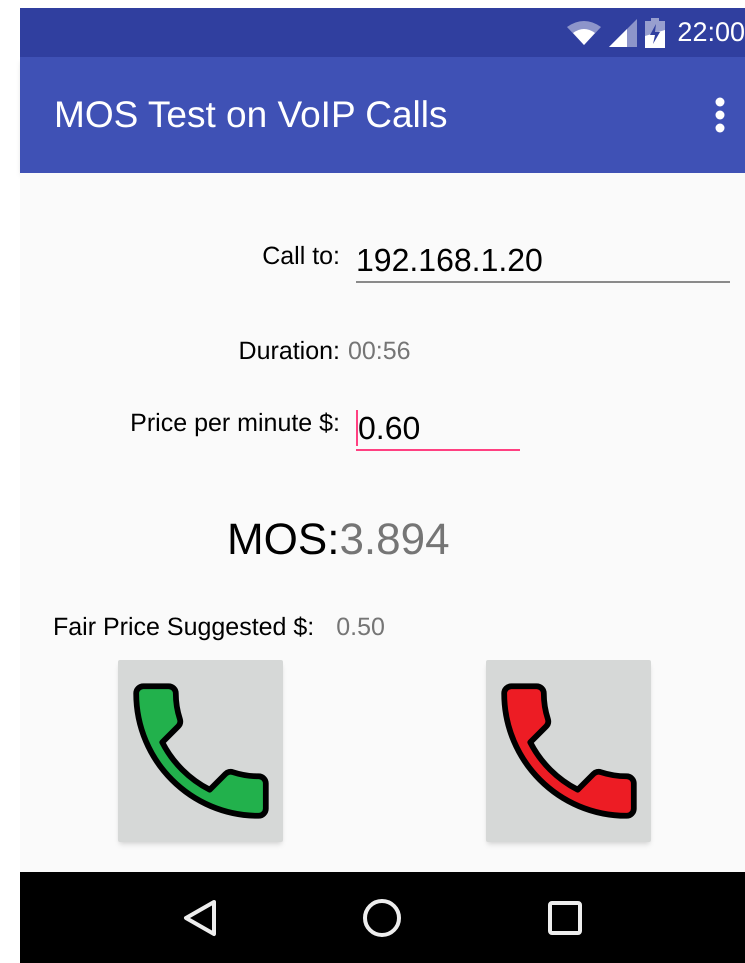 The width and height of the screenshot is (745, 963). I want to click on text-field: 0.60, so click(438, 428).